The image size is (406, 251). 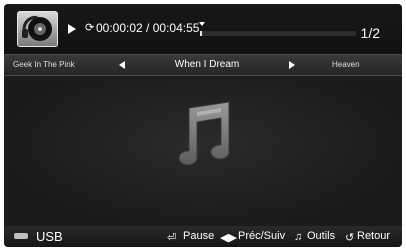 What do you see at coordinates (207, 64) in the screenshot?
I see `current-track-title: When I Dream` at bounding box center [207, 64].